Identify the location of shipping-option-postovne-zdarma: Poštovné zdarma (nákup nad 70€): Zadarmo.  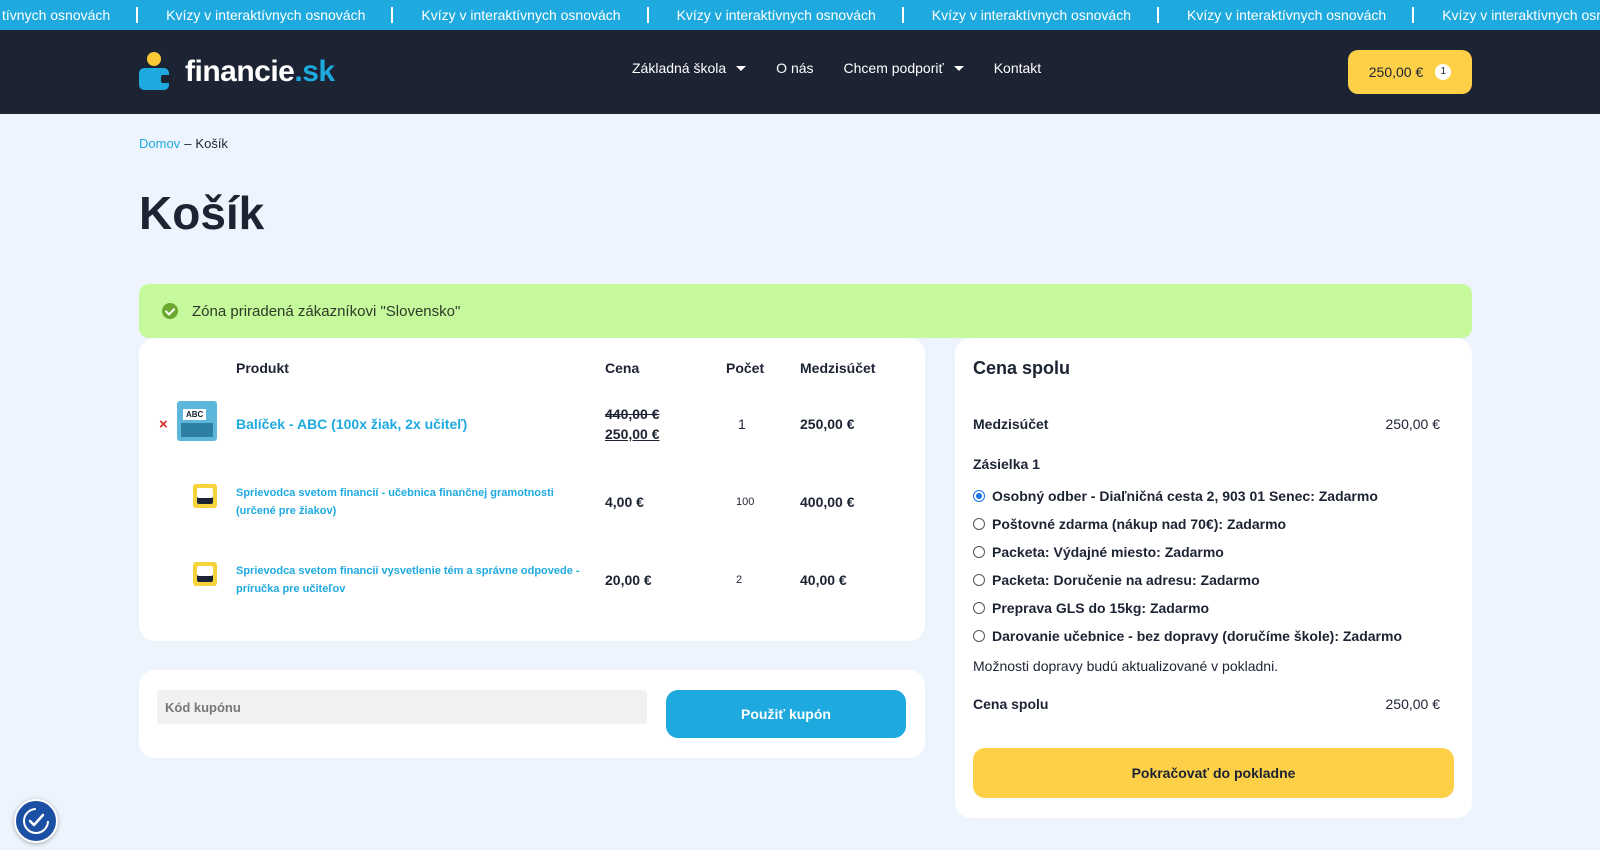
(1129, 524).